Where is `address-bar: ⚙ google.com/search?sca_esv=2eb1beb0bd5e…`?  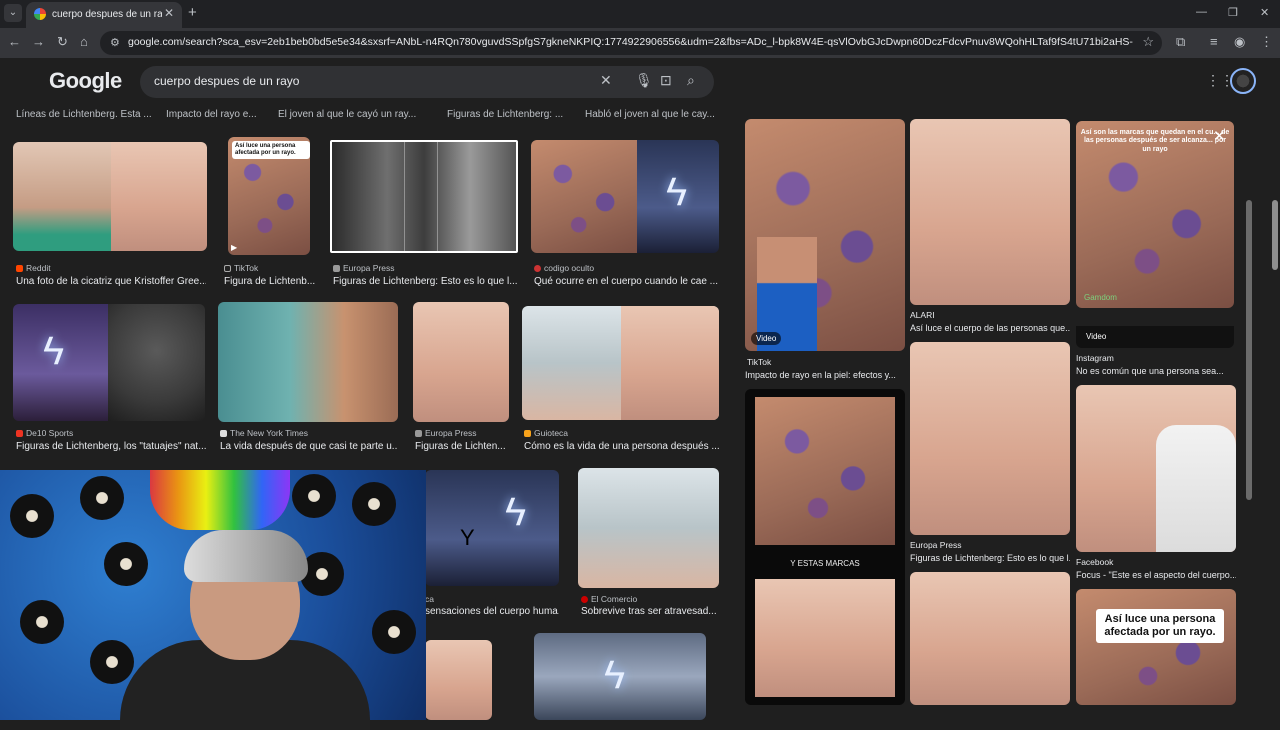 address-bar: ⚙ google.com/search?sca_esv=2eb1beb0bd5e… is located at coordinates (631, 43).